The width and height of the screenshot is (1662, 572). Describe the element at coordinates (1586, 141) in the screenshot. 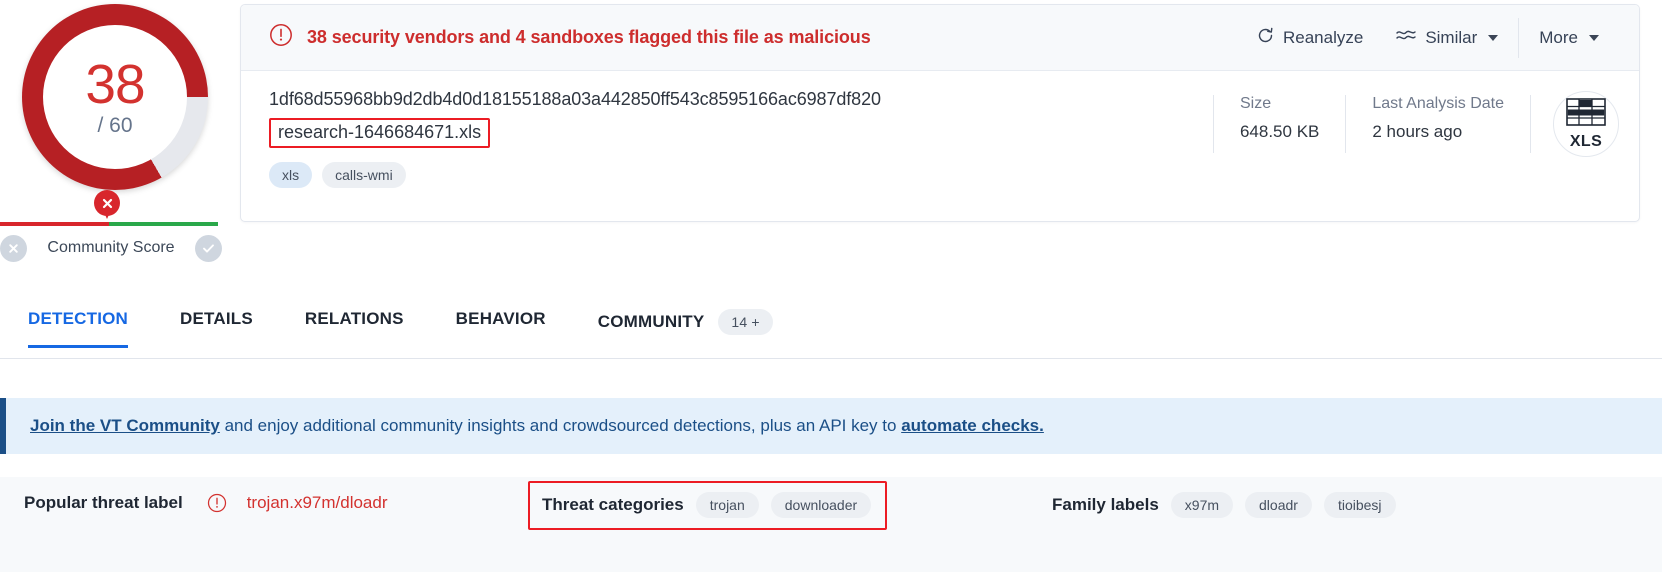

I see `file-type-label: XLS` at that location.